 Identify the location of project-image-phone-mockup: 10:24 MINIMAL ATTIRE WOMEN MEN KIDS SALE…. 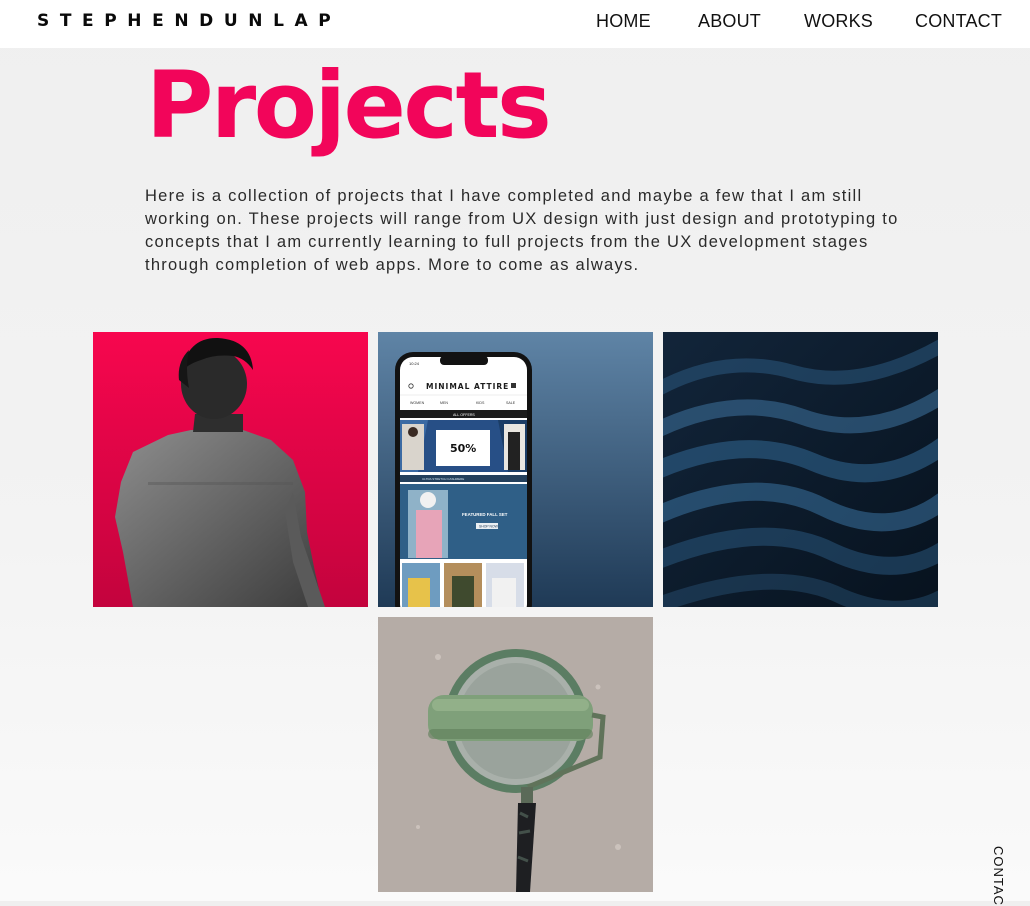
(515, 469).